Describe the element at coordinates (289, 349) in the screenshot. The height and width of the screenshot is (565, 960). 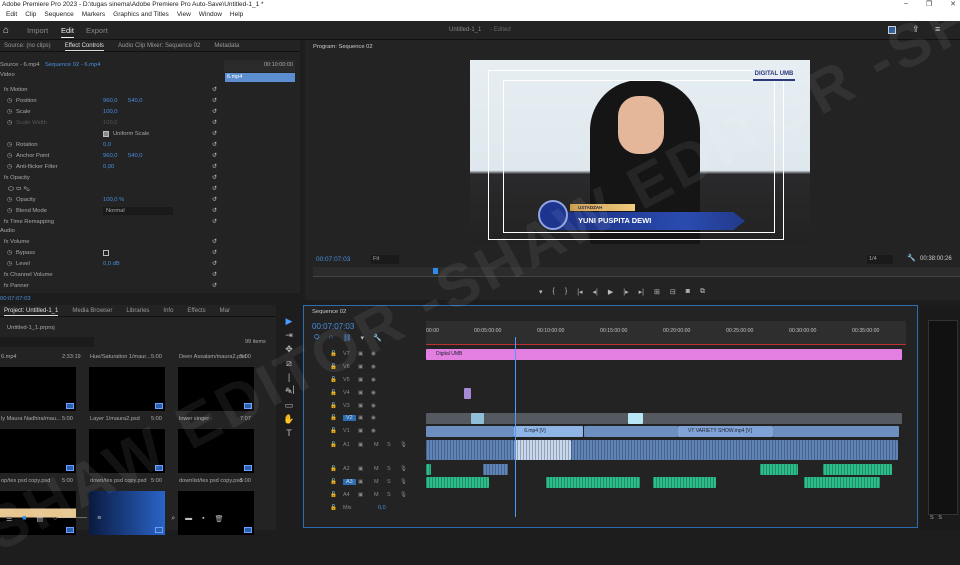
I see `ripple-edit-tool: ✥` at that location.